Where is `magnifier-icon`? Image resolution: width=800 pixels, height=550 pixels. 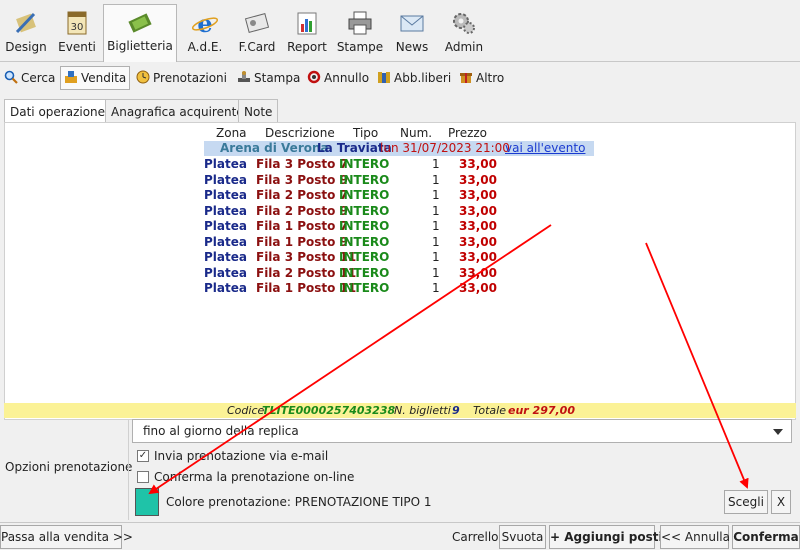 magnifier-icon is located at coordinates (11, 77).